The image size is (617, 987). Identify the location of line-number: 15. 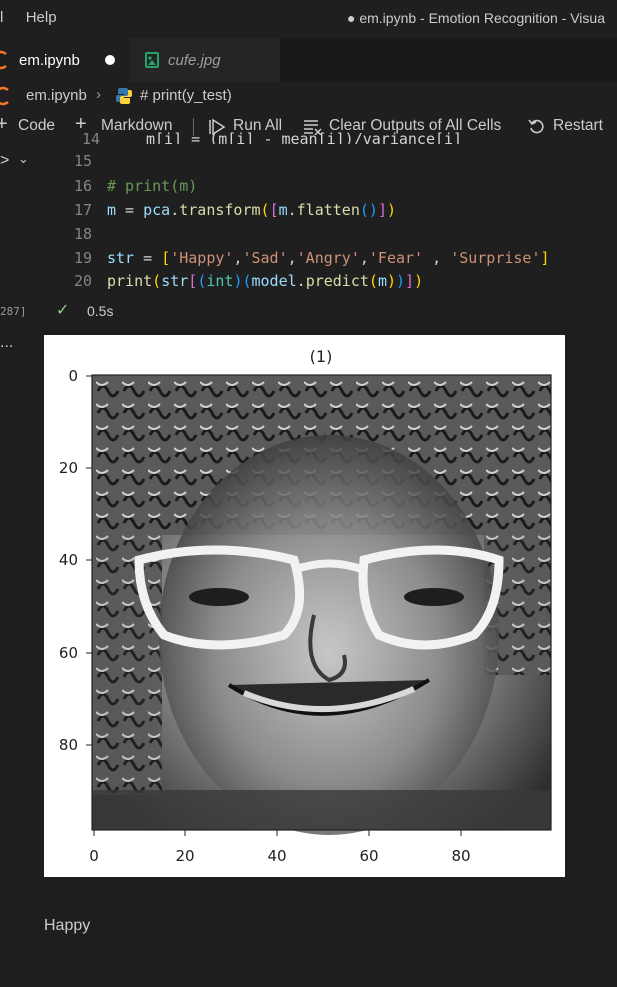
(82, 161).